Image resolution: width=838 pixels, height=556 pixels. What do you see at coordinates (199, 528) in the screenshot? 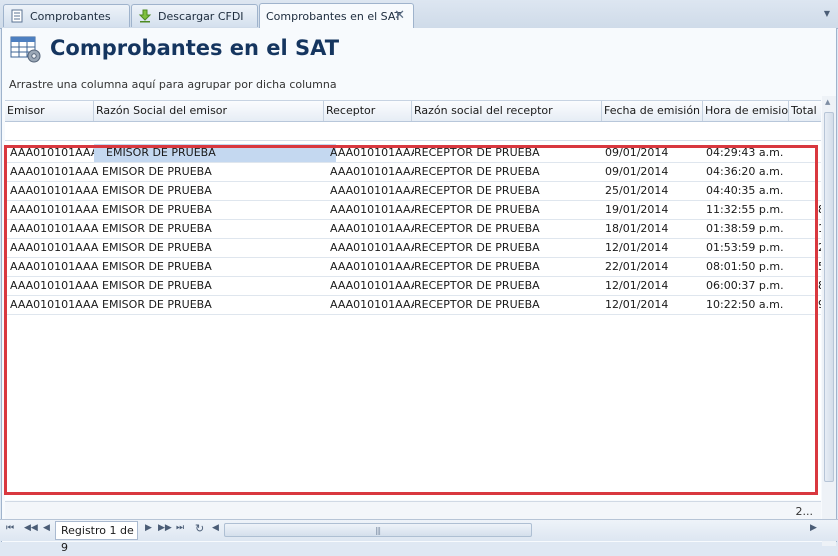
I see `refresh-icon: ↻` at bounding box center [199, 528].